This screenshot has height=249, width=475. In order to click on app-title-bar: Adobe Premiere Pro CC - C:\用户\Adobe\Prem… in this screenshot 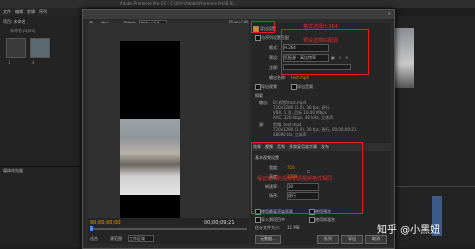, I will do `click(237, 4)`.